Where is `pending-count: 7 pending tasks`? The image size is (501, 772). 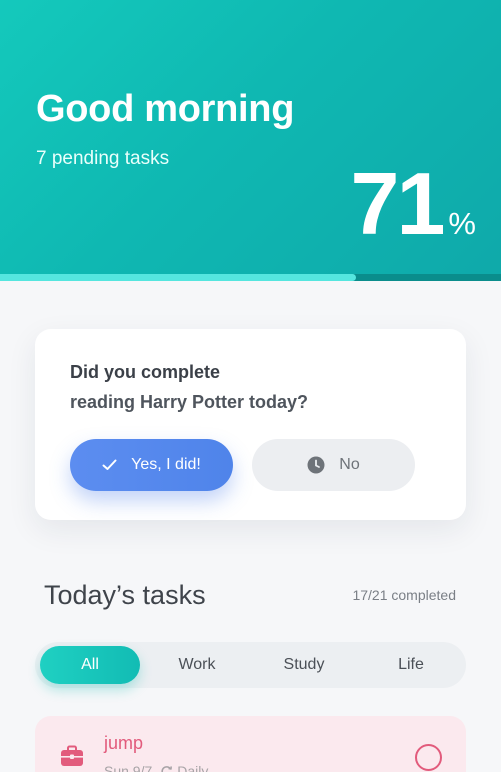
pending-count: 7 pending tasks is located at coordinates (103, 158).